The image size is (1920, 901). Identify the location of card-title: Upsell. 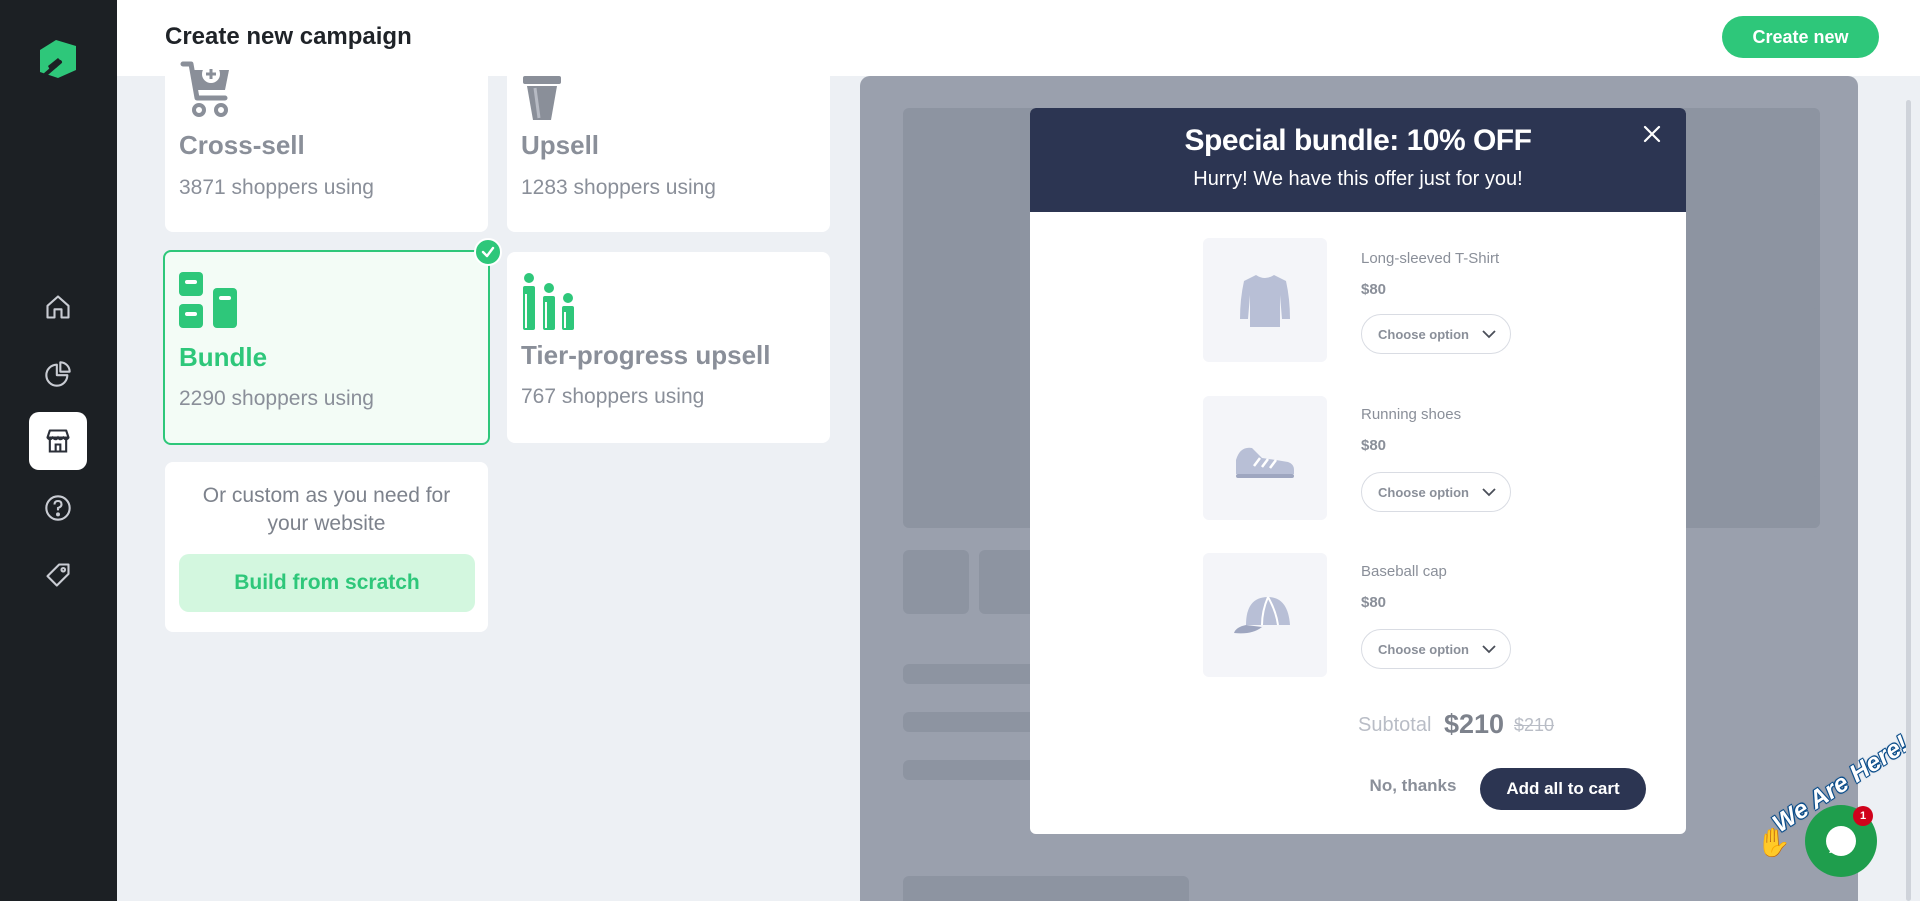
(560, 145).